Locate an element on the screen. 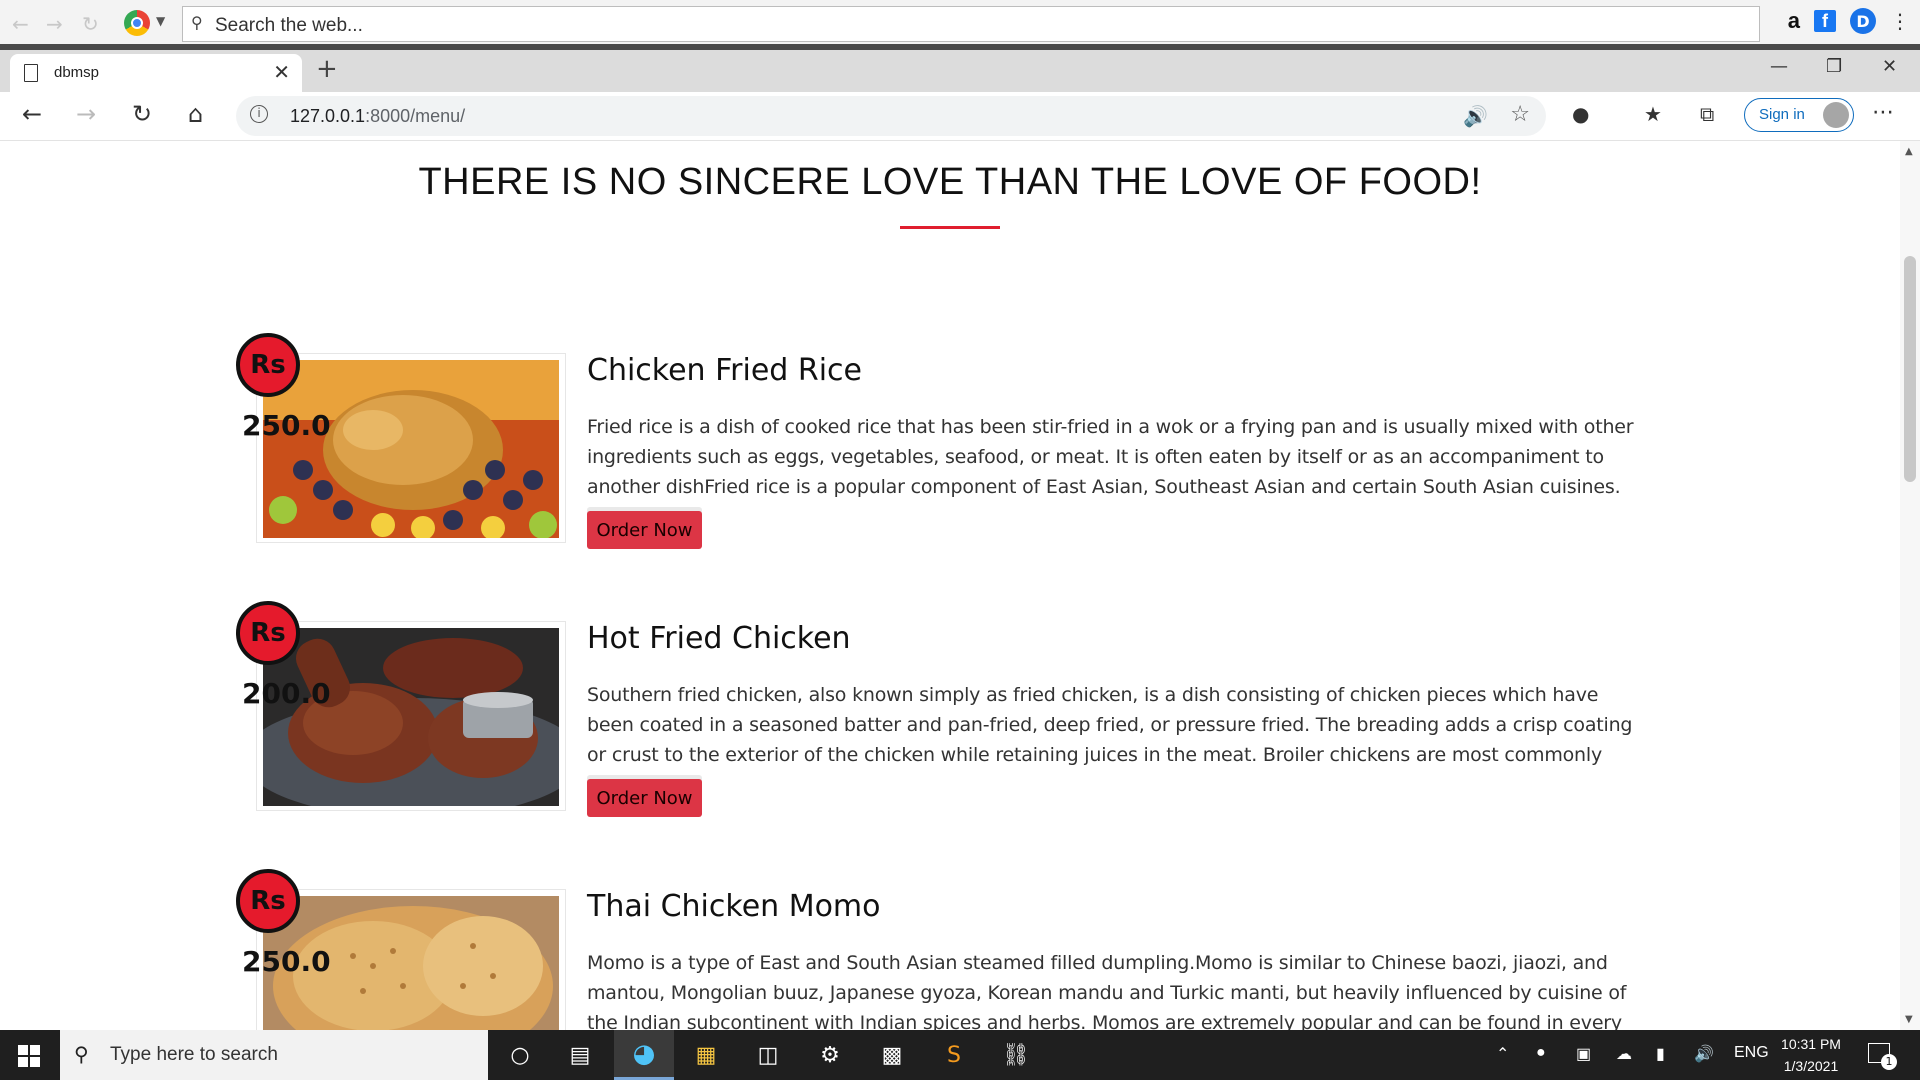  fried-chicken-photo is located at coordinates (411, 717).